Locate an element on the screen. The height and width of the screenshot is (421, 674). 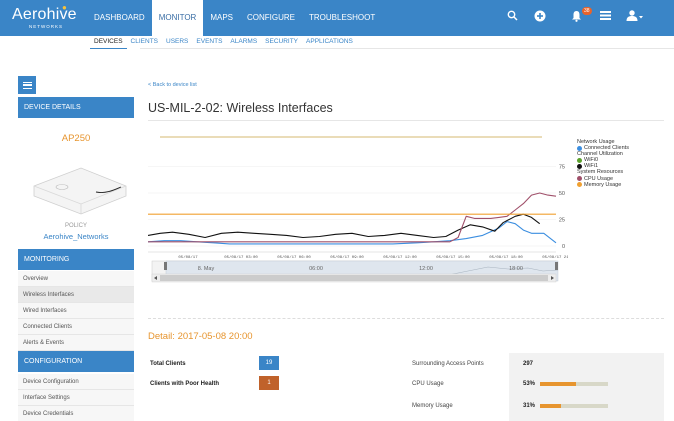
surrounding-ap-label: Surrounding Access Points is located at coordinates (448, 364).